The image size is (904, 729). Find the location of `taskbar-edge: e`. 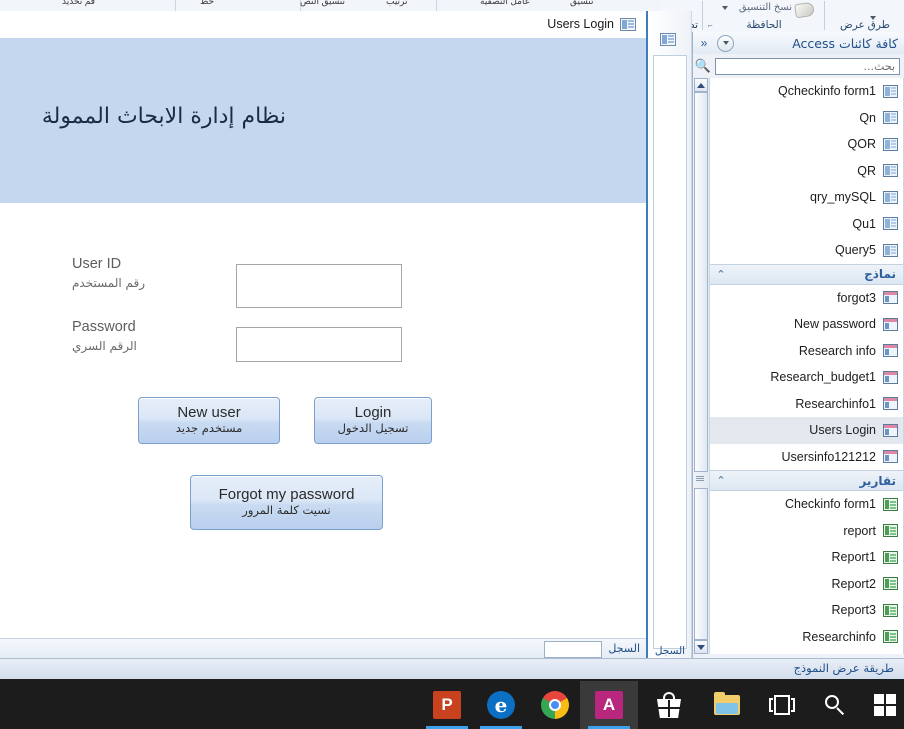

taskbar-edge: e is located at coordinates (501, 705).